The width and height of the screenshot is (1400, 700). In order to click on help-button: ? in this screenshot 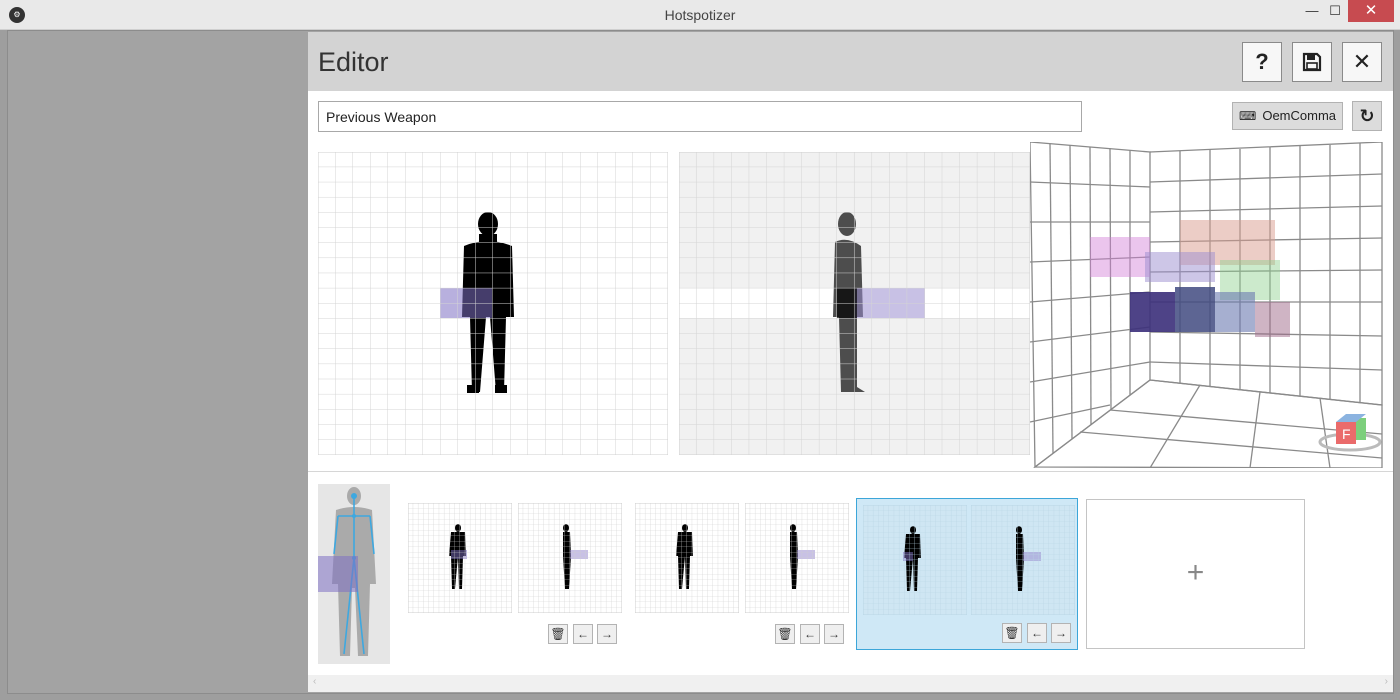, I will do `click(1262, 62)`.